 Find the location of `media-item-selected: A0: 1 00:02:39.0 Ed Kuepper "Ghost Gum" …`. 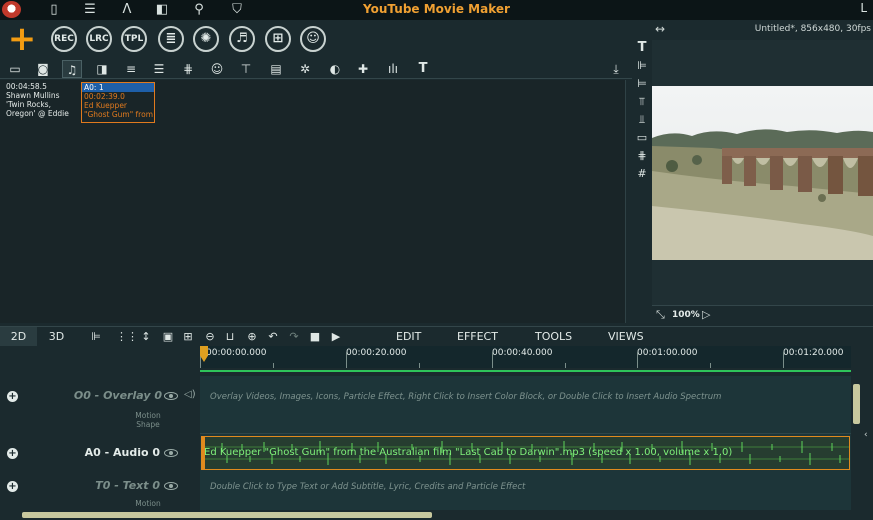

media-item-selected: A0: 1 00:02:39.0 Ed Kuepper "Ghost Gum" … is located at coordinates (118, 102).